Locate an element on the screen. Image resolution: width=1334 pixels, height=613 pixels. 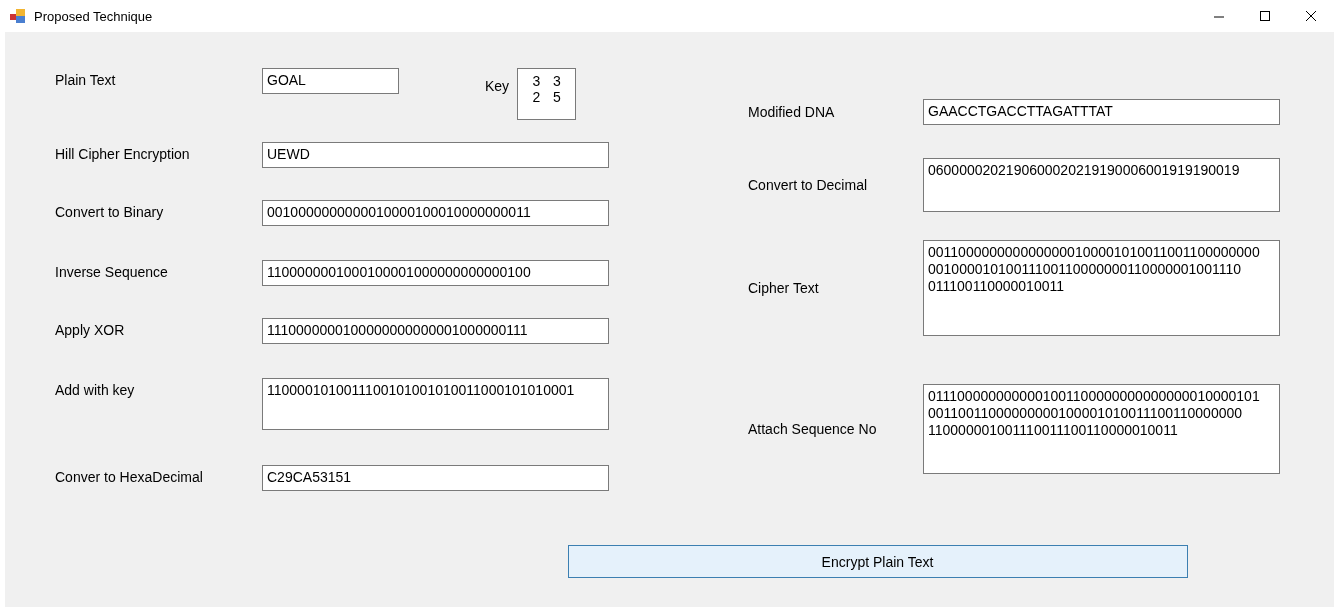
key-matrix-field: 3 3 2 5 is located at coordinates (547, 94).